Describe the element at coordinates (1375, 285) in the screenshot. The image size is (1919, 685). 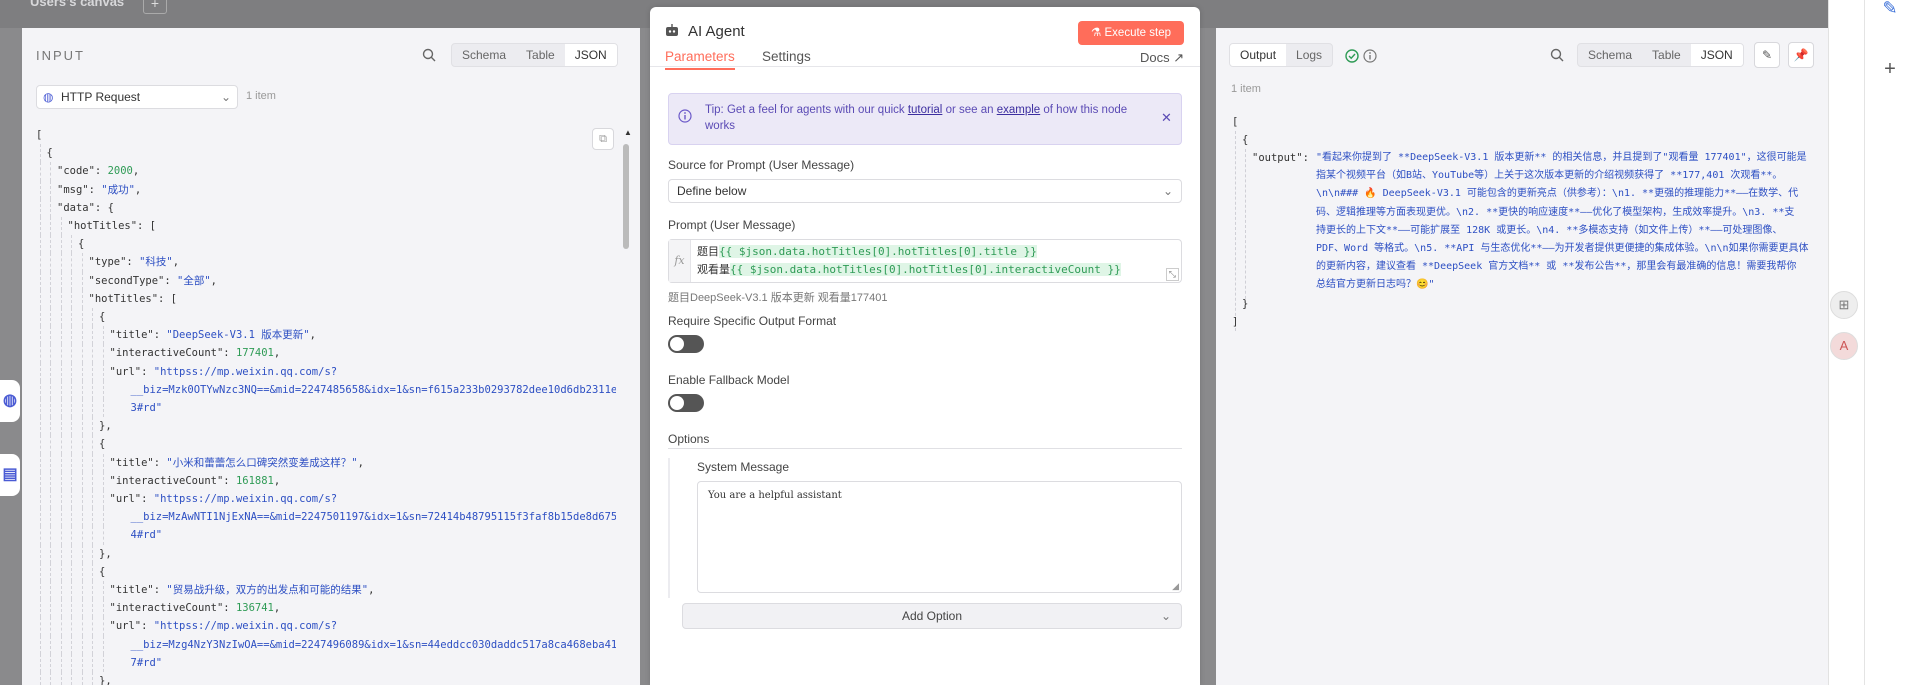
I see `output-text-line: 总结官方更新日志吗？😊"` at that location.